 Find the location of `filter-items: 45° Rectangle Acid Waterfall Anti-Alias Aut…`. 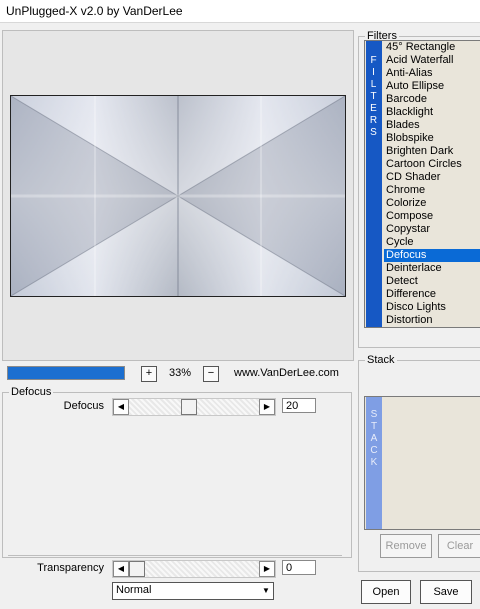

filter-items: 45° Rectangle Acid Waterfall Anti-Alias Aut… is located at coordinates (432, 184).